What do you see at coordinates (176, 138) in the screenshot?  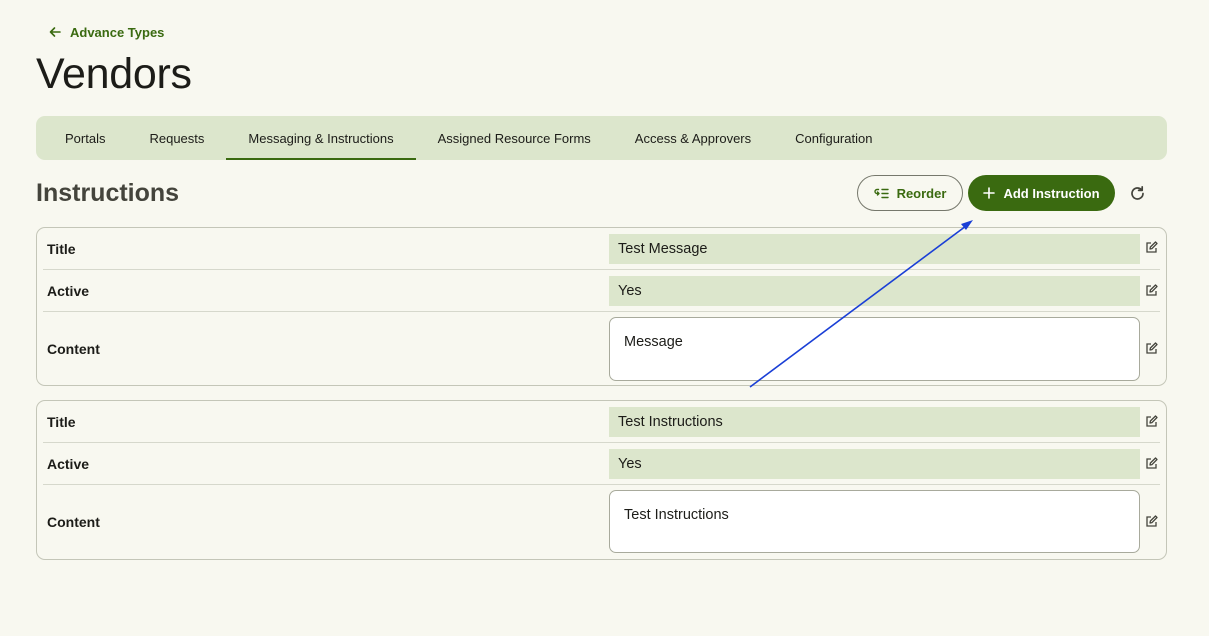 I see `tab-requests: Requests` at bounding box center [176, 138].